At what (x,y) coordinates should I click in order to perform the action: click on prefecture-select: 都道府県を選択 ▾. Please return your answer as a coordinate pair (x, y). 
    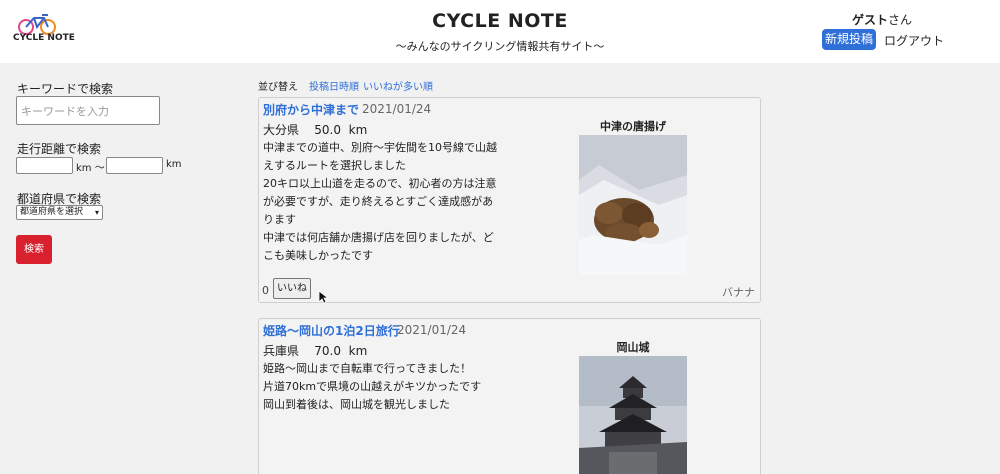
    Looking at the image, I should click on (59, 212).